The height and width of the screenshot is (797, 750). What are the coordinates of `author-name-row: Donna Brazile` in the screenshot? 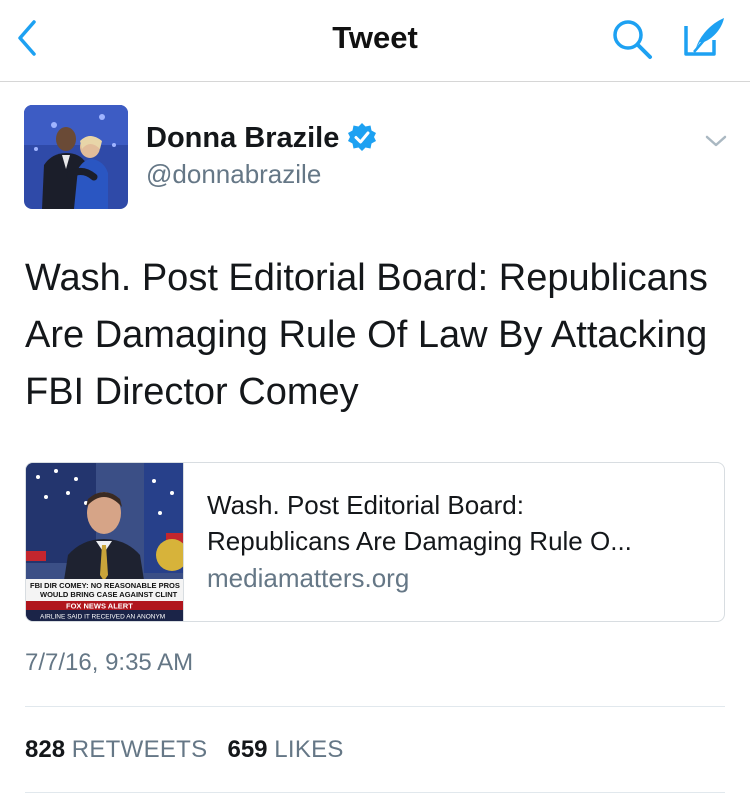 It's located at (261, 138).